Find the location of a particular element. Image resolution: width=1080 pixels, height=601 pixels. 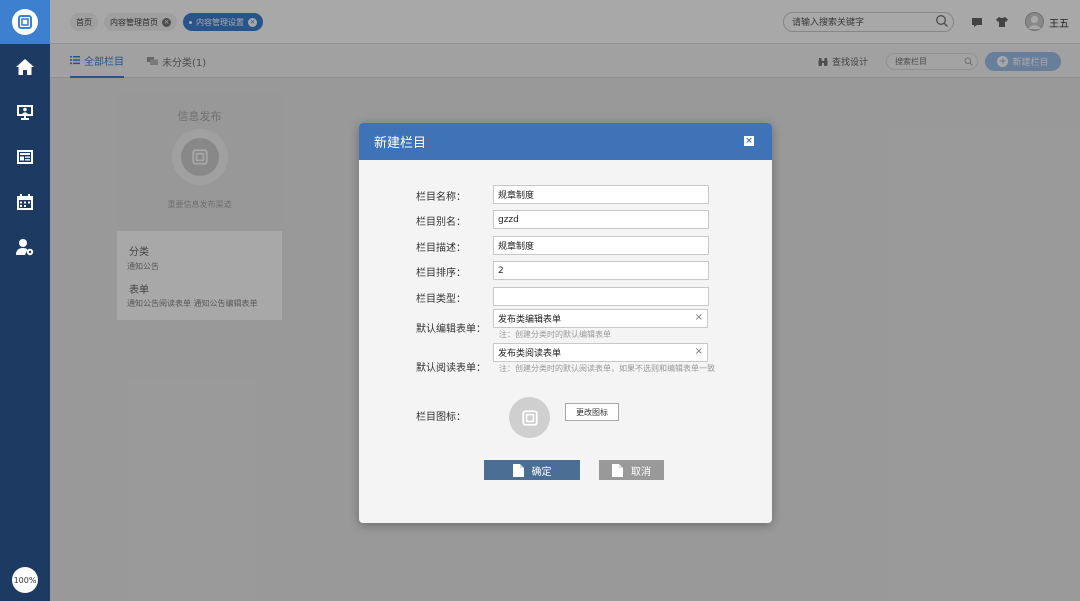

column-order-label: 栏目排序： is located at coordinates (441, 273).